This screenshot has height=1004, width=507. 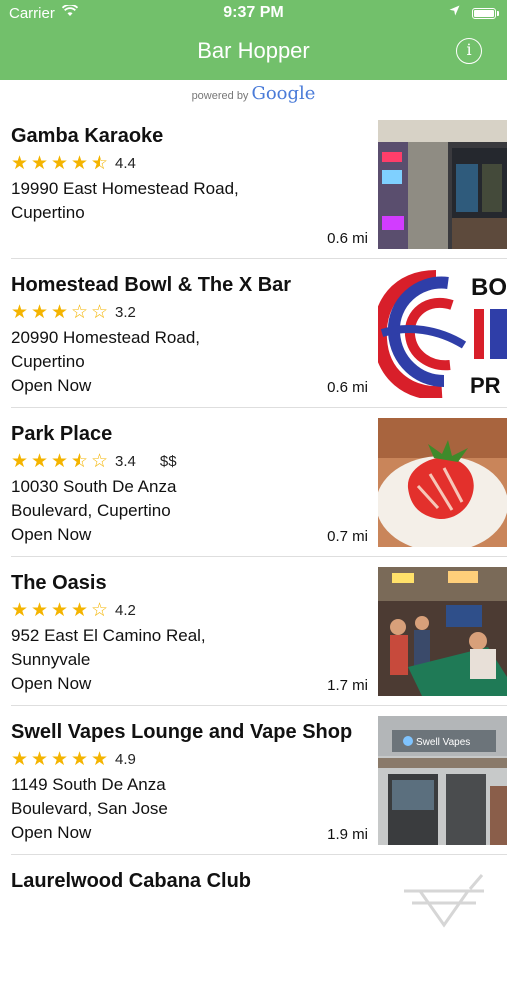 What do you see at coordinates (106, 349) in the screenshot?
I see `bar-address: 20990 Homestead Road, Cupertino` at bounding box center [106, 349].